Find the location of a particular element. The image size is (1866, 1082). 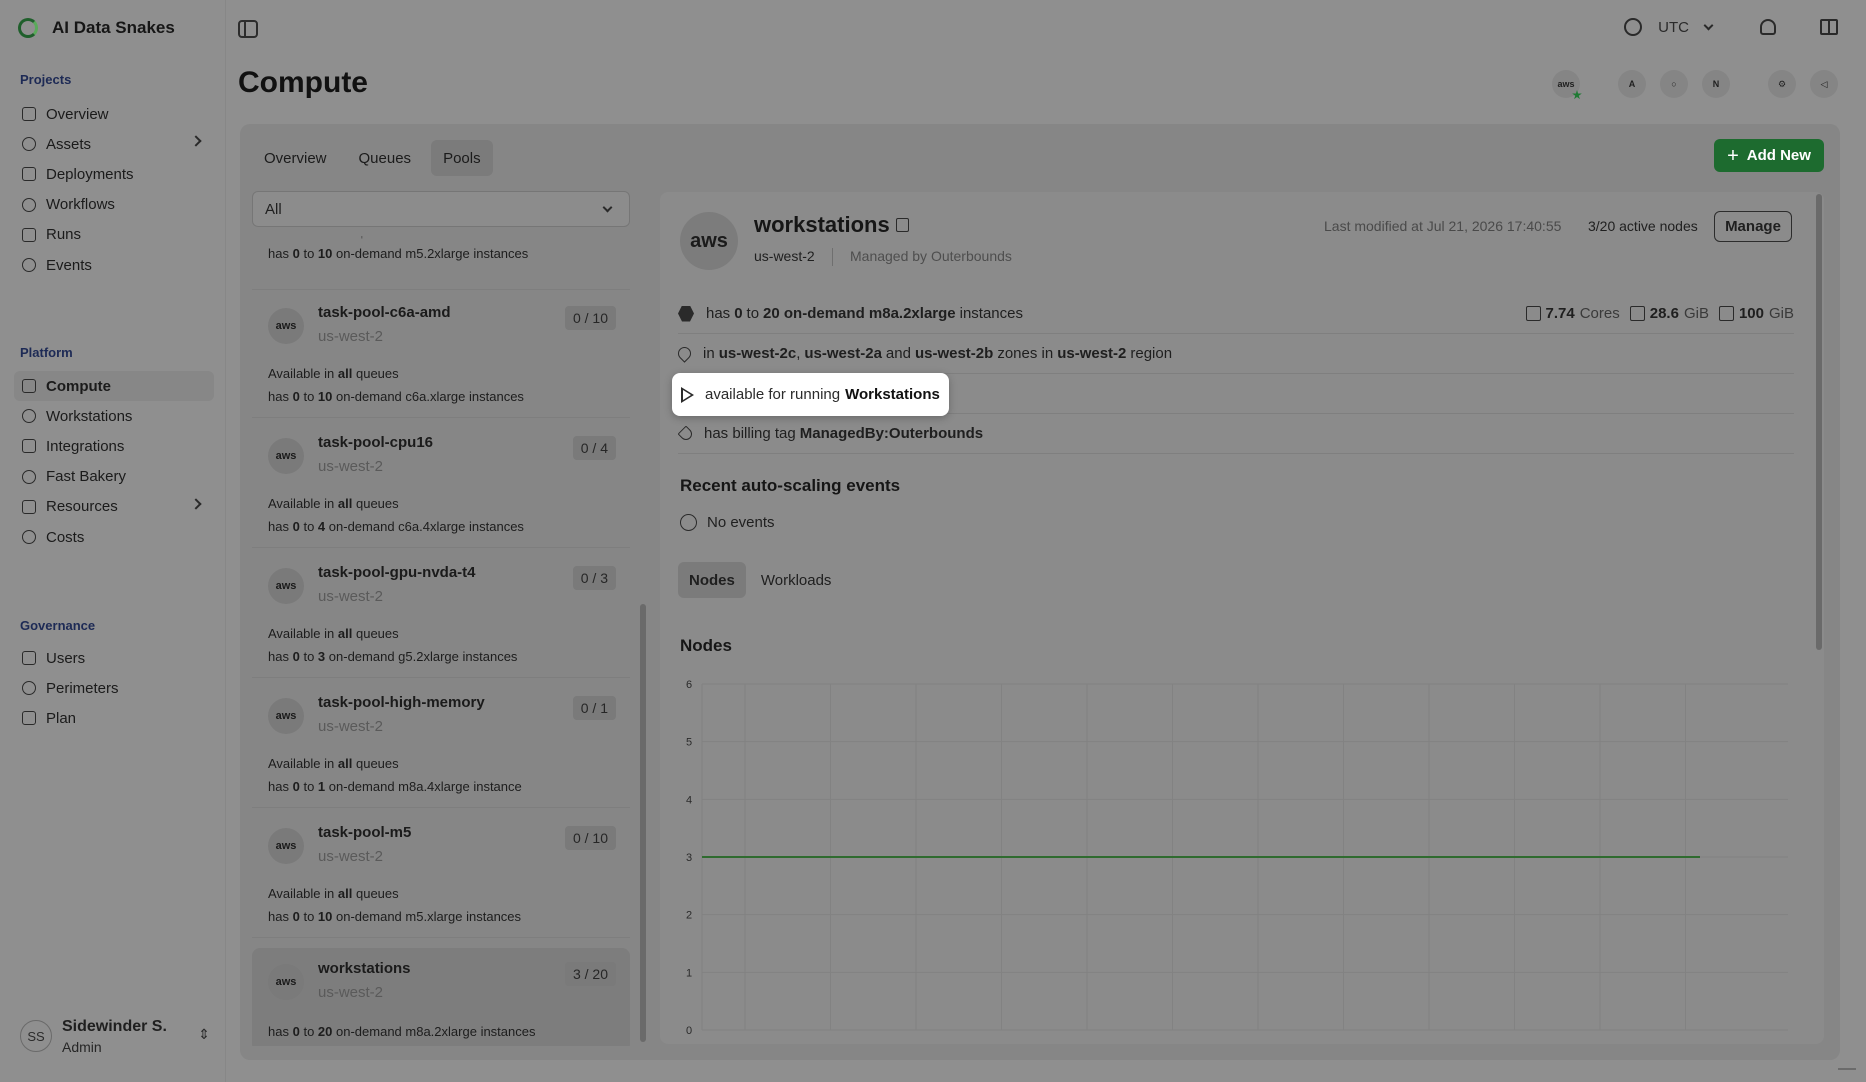

pool-list-scrollbar is located at coordinates (643, 823).